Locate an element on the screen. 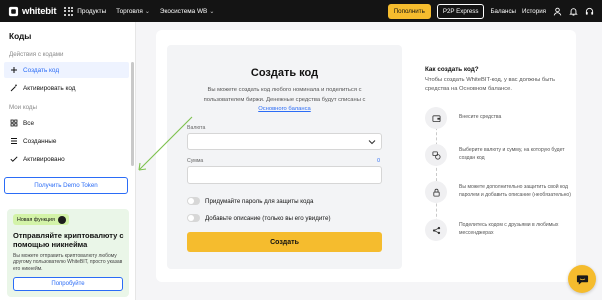 Image resolution: width=602 pixels, height=300 pixels. coins-icon is located at coordinates (436, 155).